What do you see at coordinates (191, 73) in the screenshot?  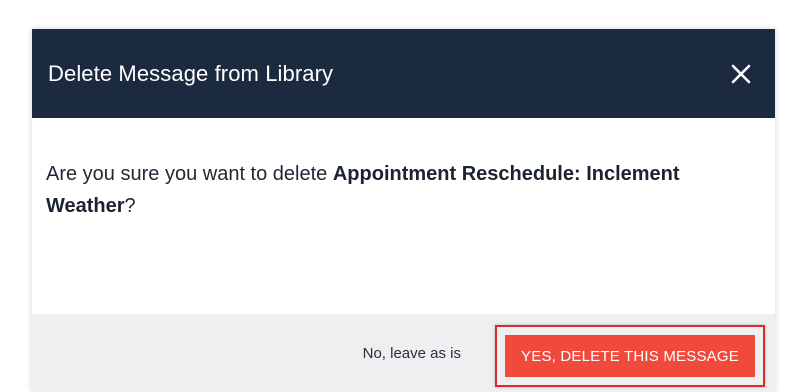 I see `dialog-title: Delete Message from Library` at bounding box center [191, 73].